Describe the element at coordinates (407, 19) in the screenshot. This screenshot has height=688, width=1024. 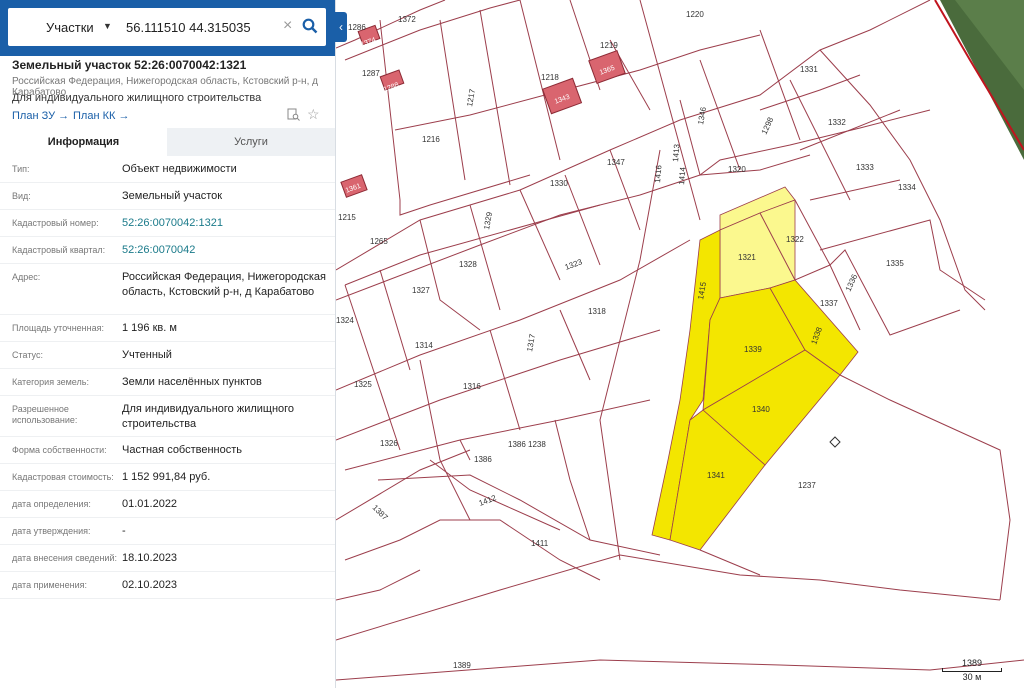
I see `parcel-label: 1372` at that location.